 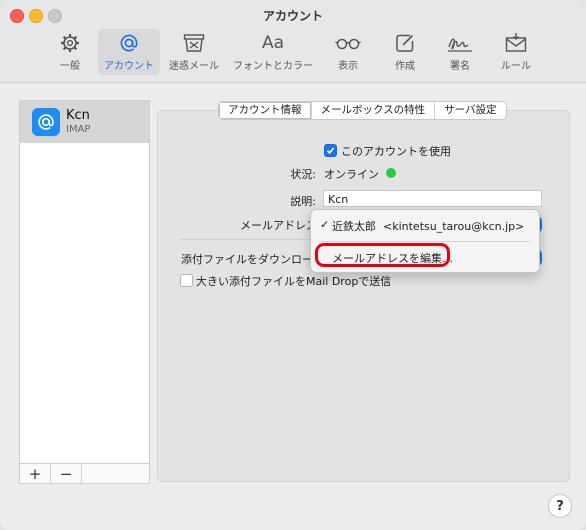 I want to click on glasses-icon, so click(x=348, y=43).